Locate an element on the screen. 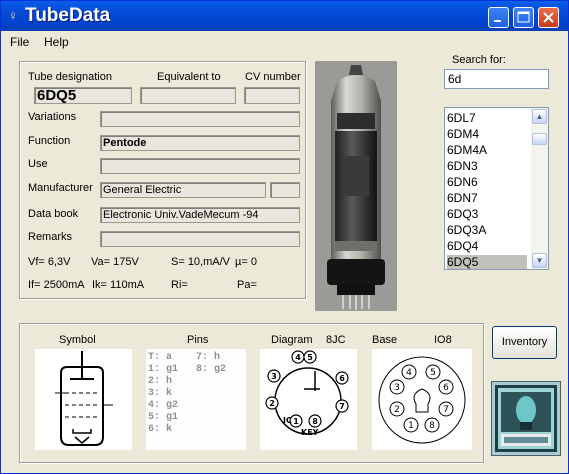  spec-s: S= 10,mA/V is located at coordinates (201, 262).